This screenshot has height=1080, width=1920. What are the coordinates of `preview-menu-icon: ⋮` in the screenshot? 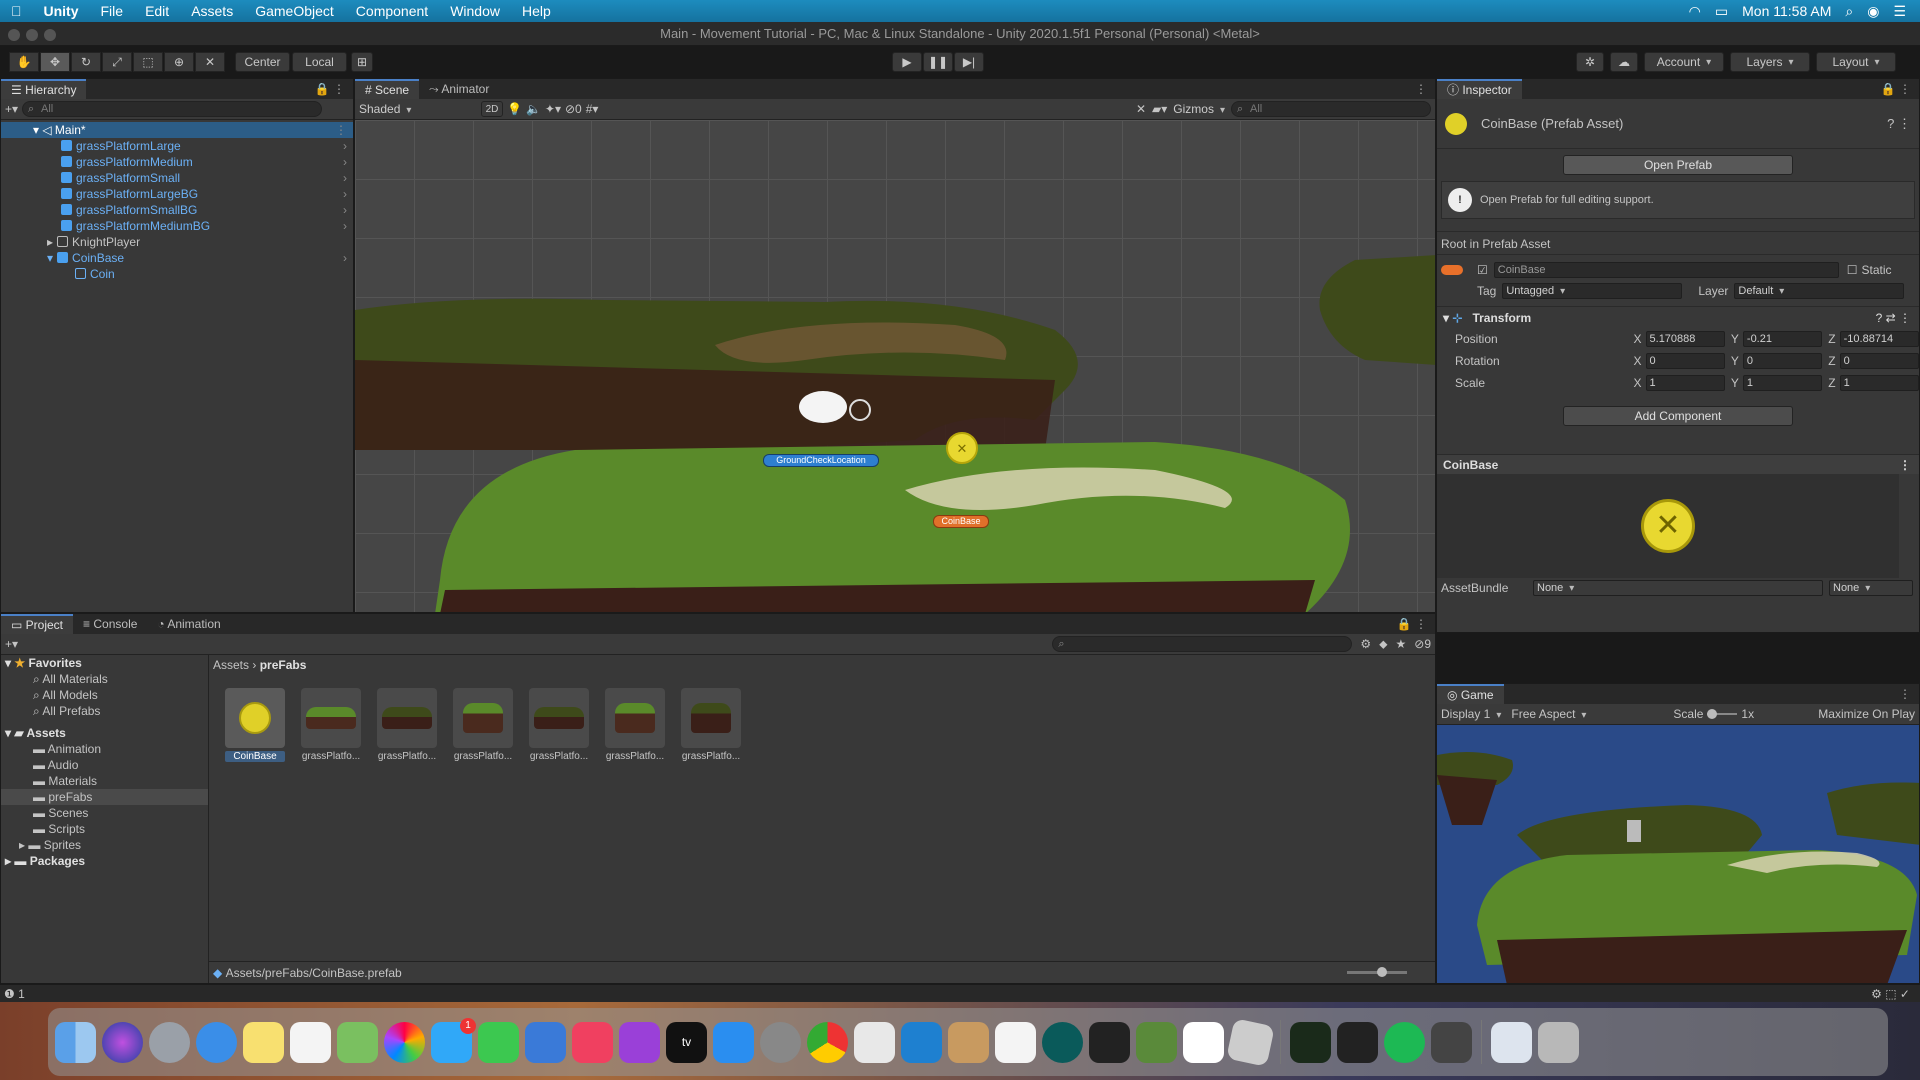 It's located at (1905, 465).